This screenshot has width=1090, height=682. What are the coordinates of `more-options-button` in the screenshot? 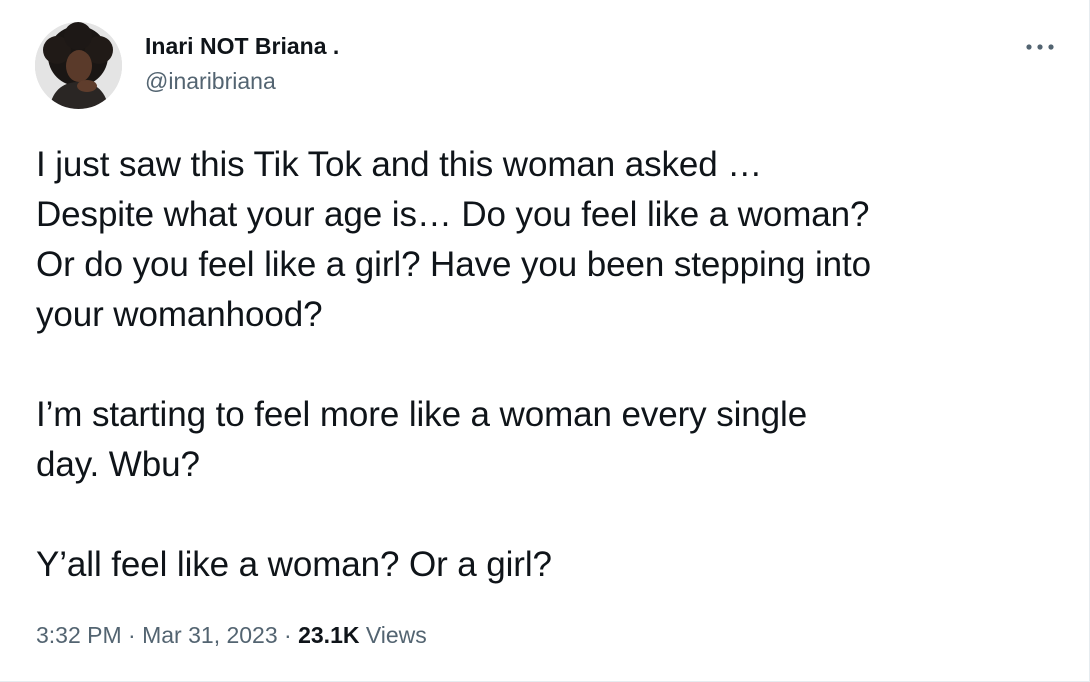 It's located at (1040, 47).